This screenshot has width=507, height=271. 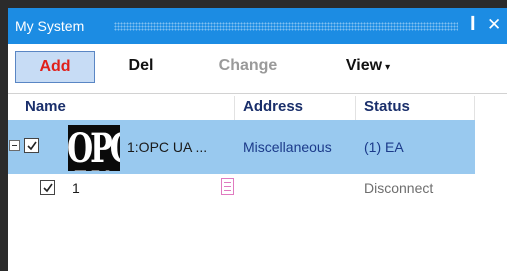 What do you see at coordinates (14, 145) in the screenshot?
I see `expander-minus-icon` at bounding box center [14, 145].